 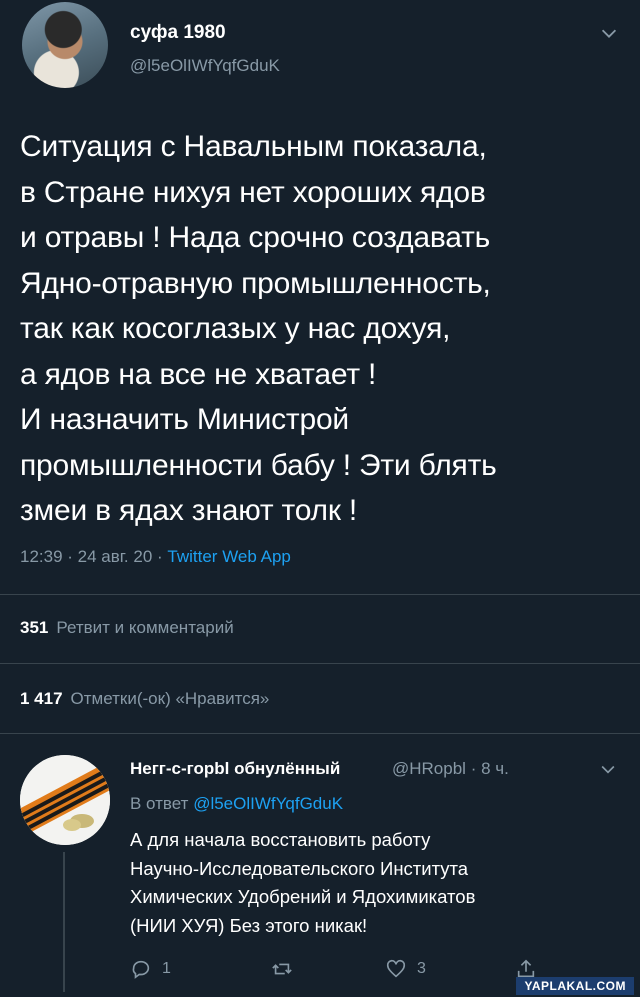 I want to click on reply-author-handle: @HRopbl, so click(x=429, y=768).